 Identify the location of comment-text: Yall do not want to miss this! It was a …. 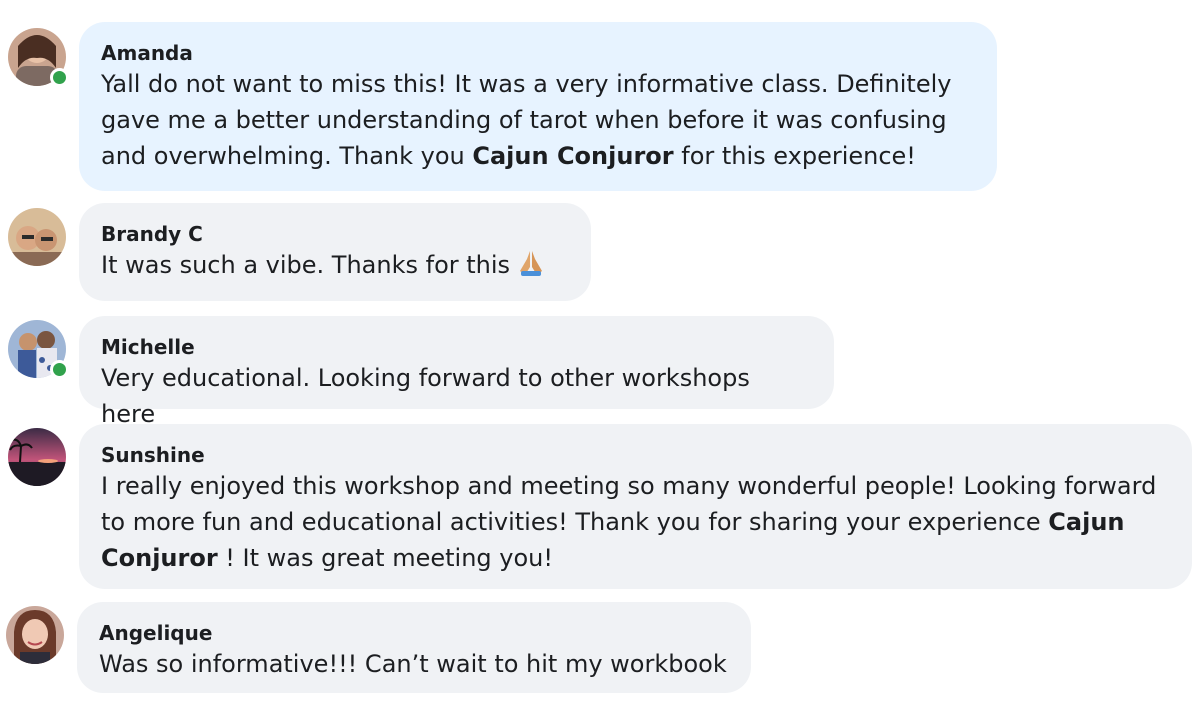
(537, 120).